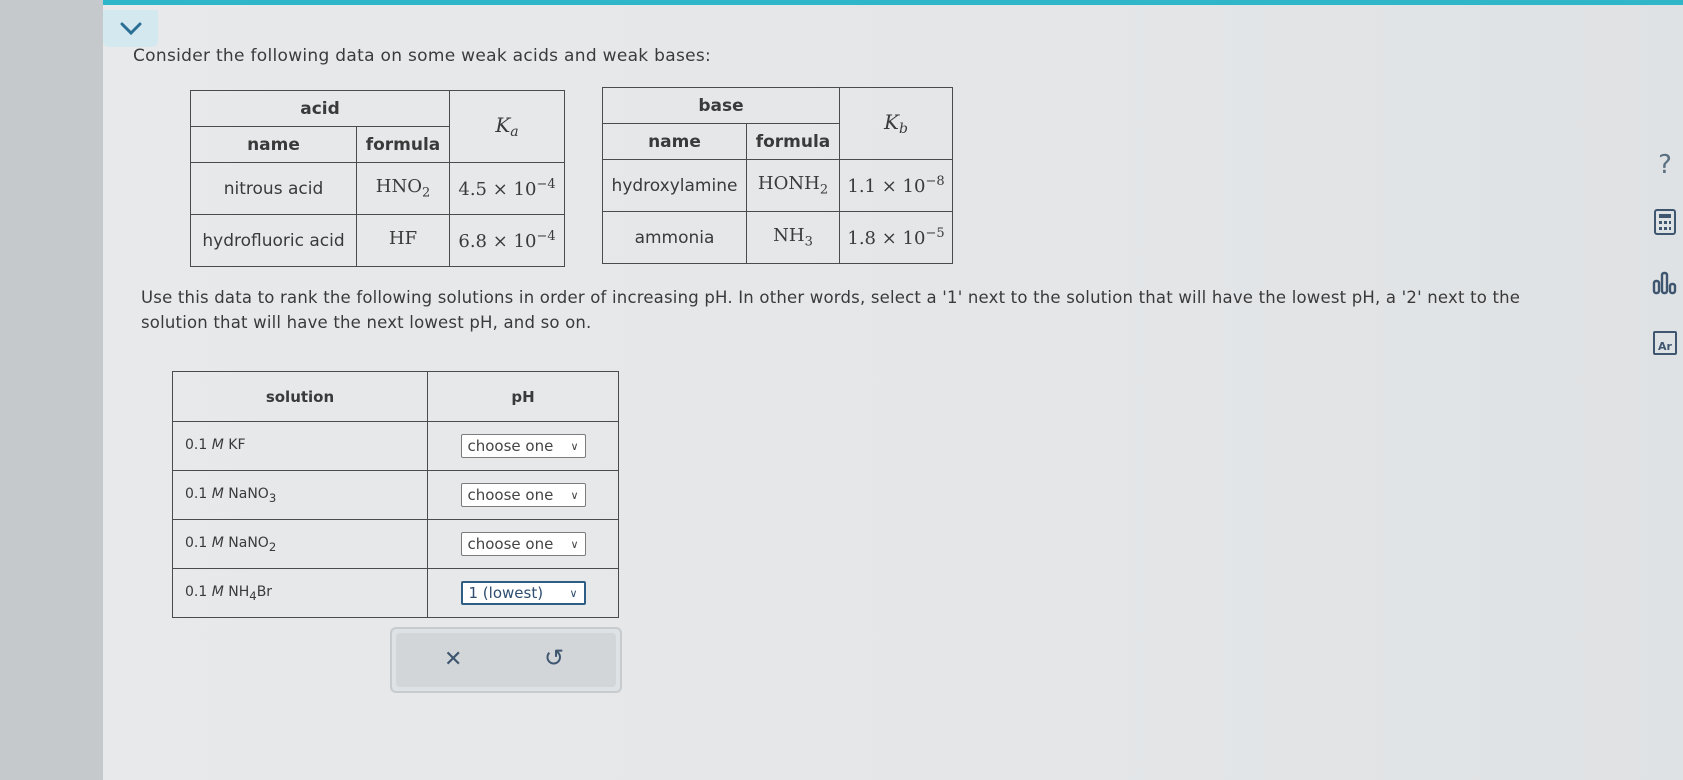 The image size is (1683, 780). I want to click on acid-formula-header: formula, so click(403, 144).